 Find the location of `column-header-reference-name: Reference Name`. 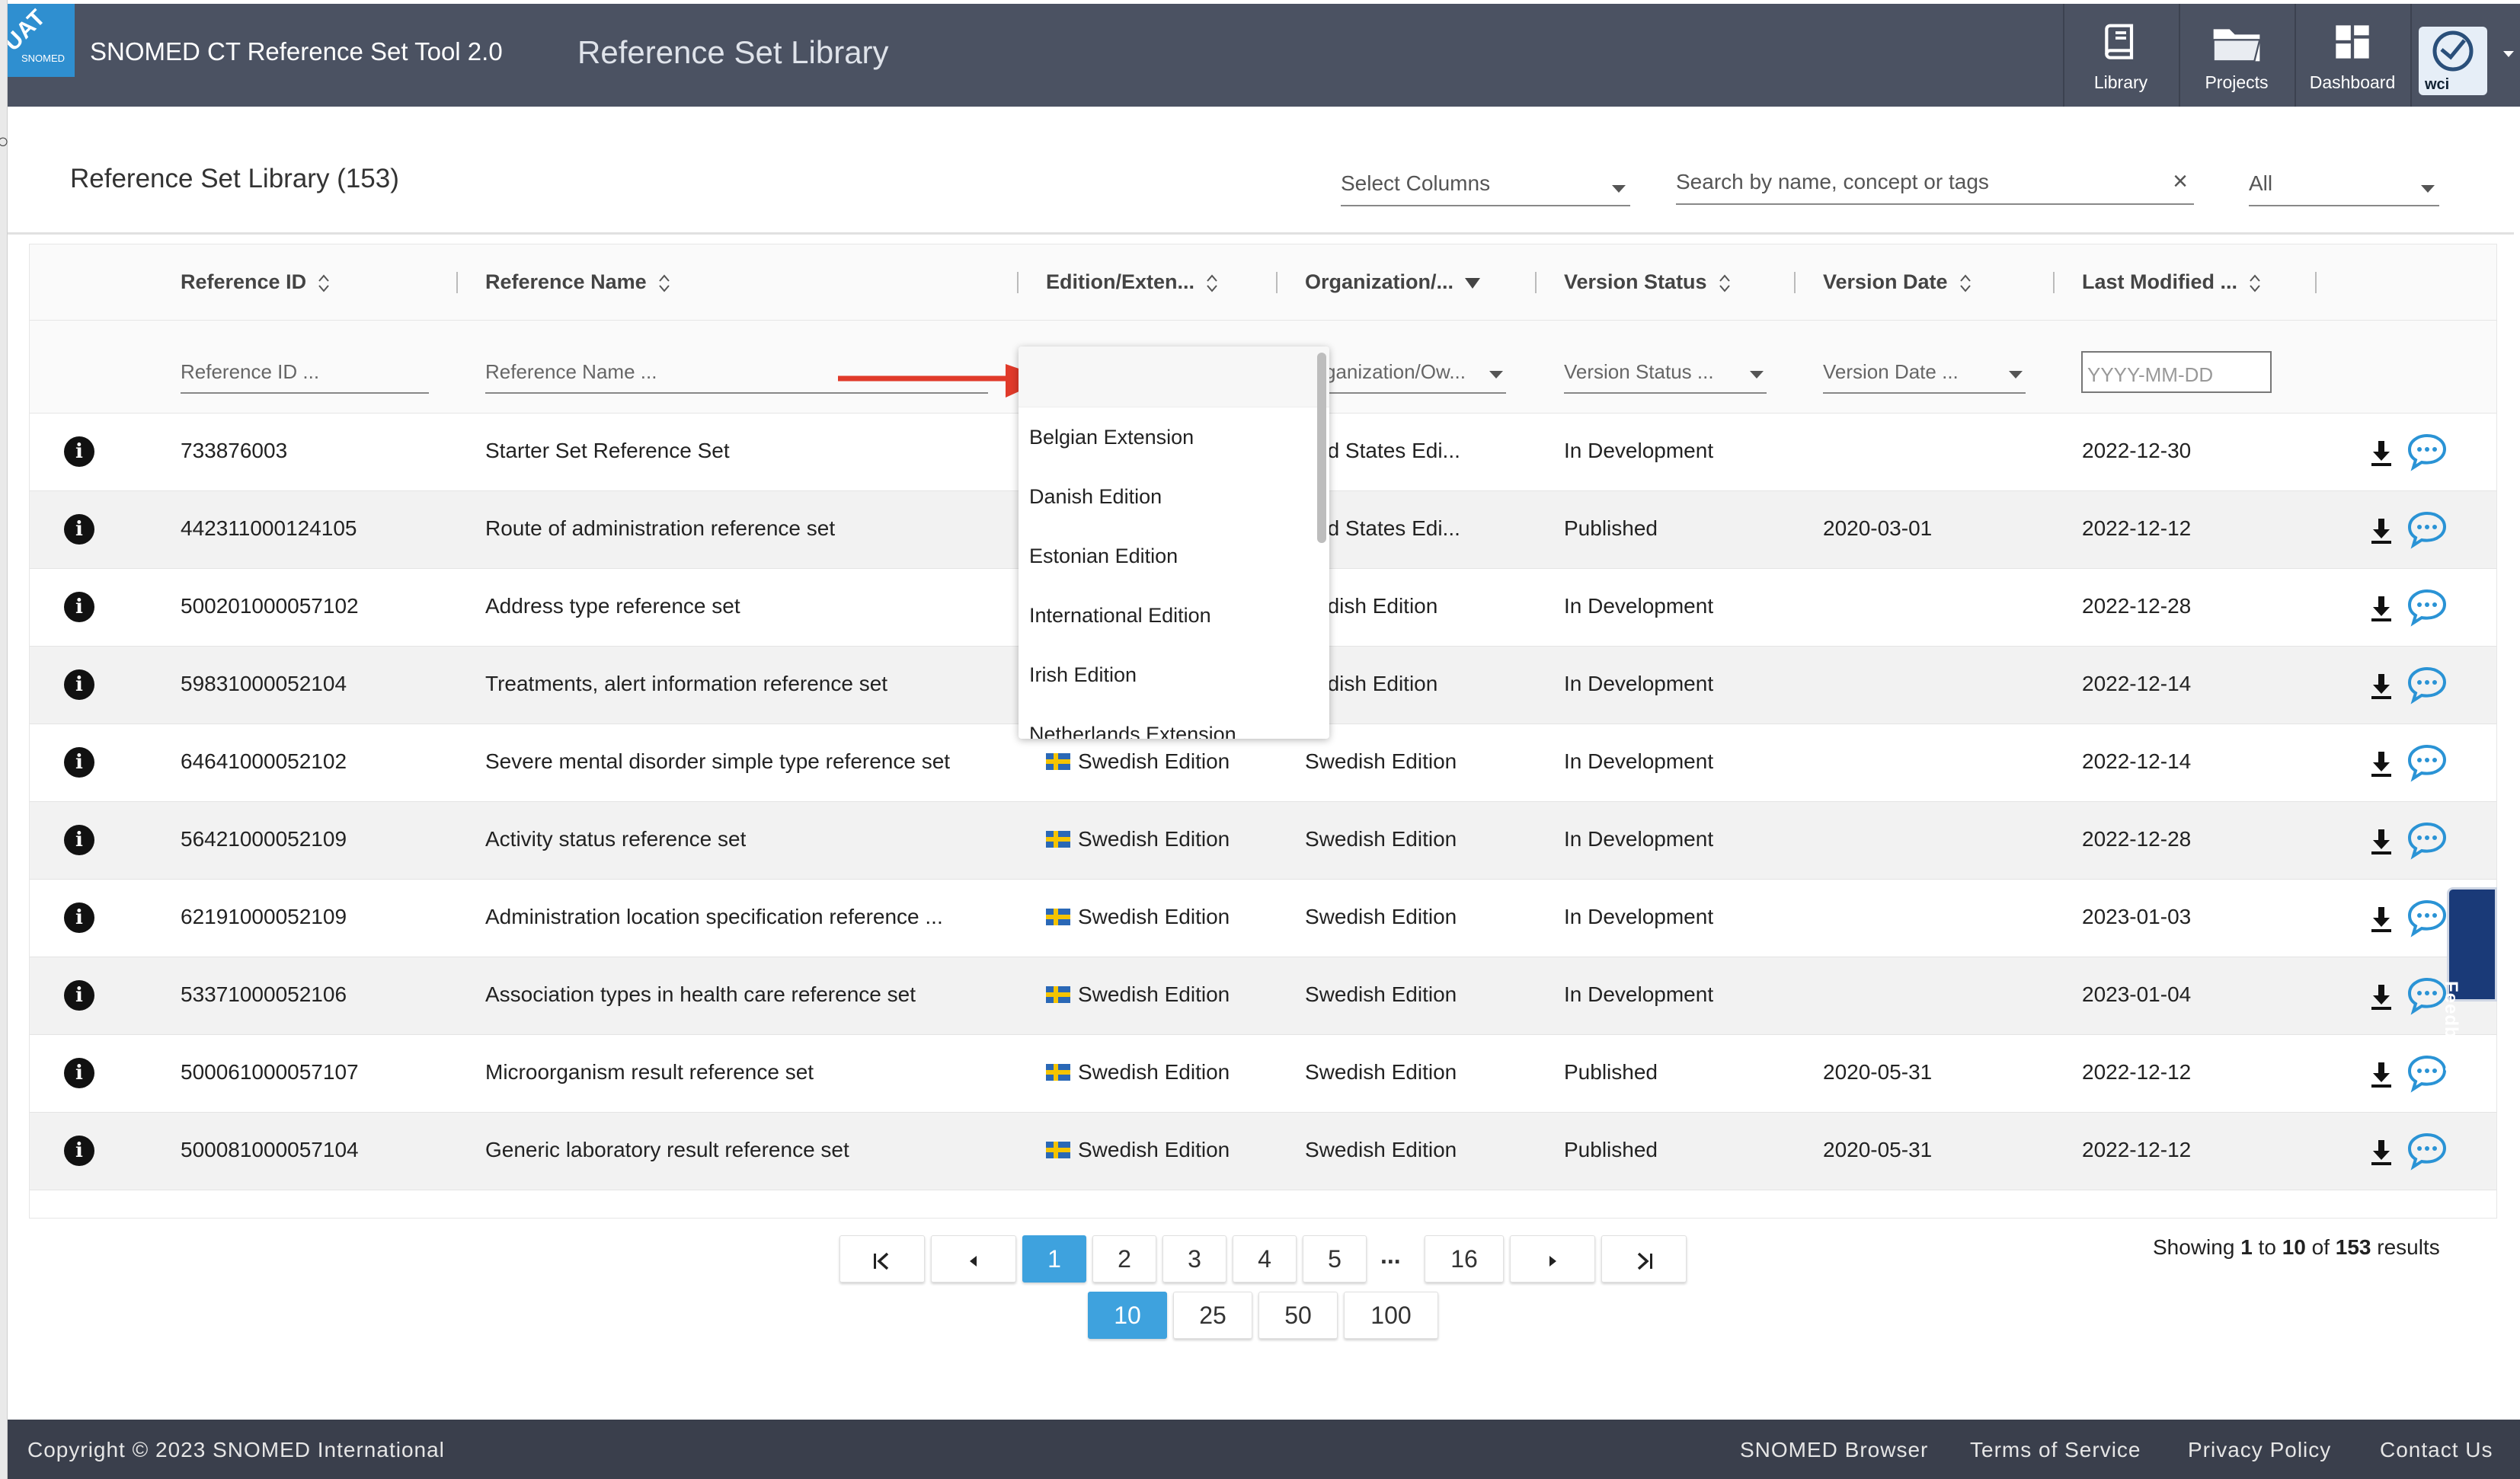

column-header-reference-name: Reference Name is located at coordinates (578, 282).